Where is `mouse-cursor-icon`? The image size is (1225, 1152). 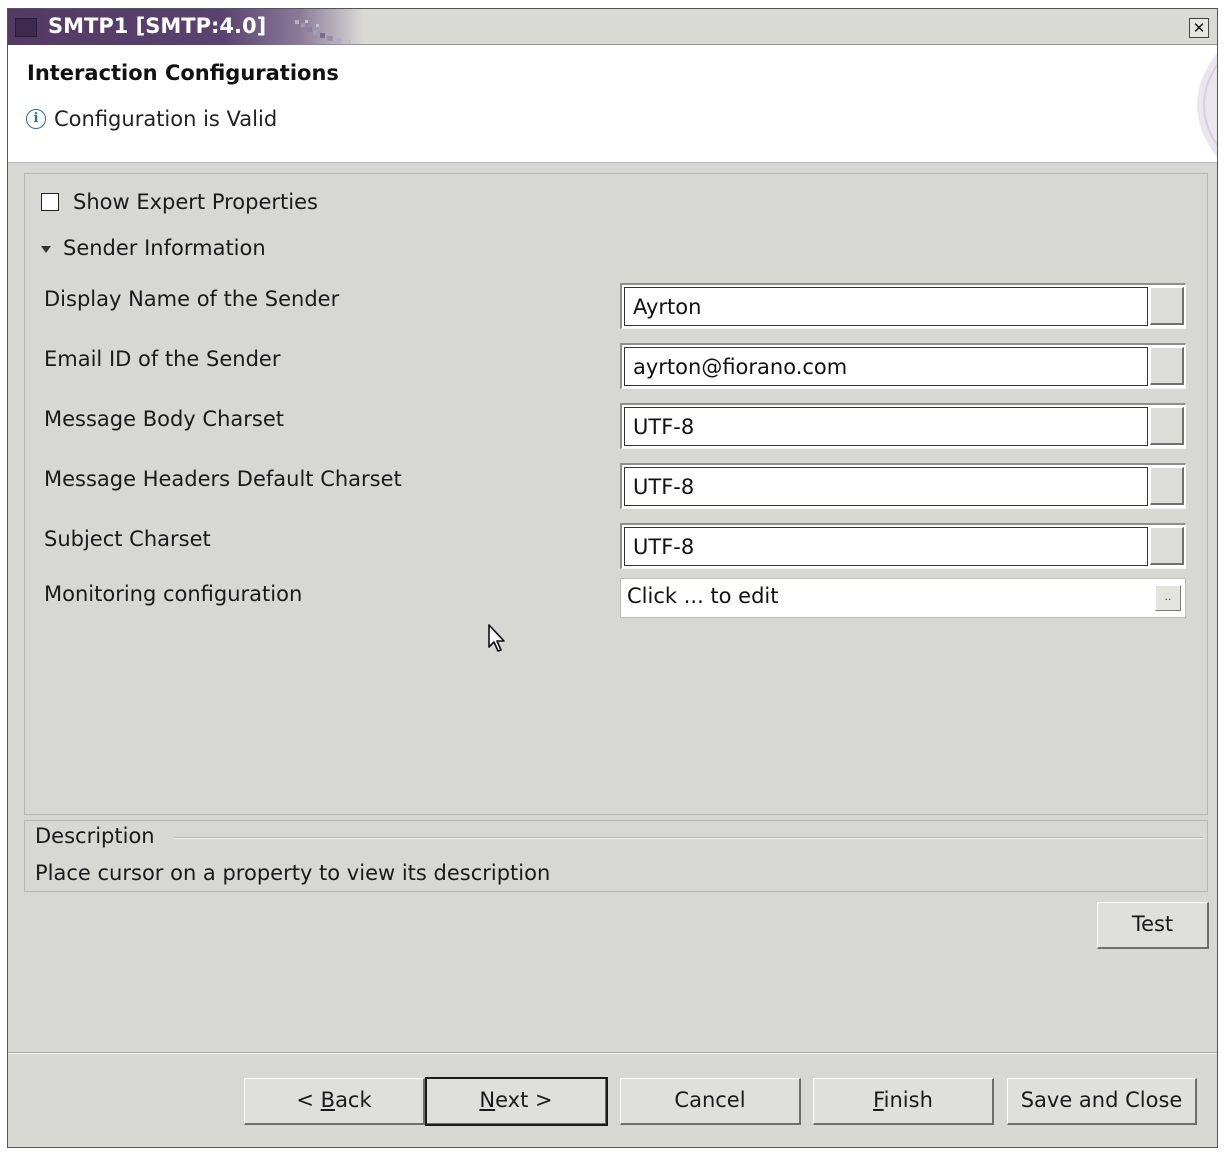
mouse-cursor-icon is located at coordinates (496, 638).